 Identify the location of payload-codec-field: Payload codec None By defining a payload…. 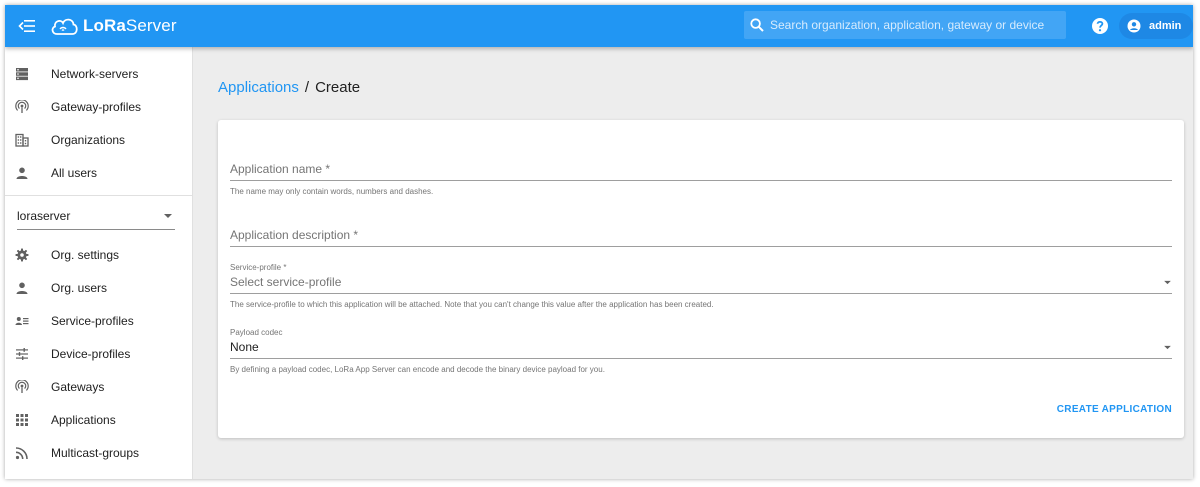
(701, 351).